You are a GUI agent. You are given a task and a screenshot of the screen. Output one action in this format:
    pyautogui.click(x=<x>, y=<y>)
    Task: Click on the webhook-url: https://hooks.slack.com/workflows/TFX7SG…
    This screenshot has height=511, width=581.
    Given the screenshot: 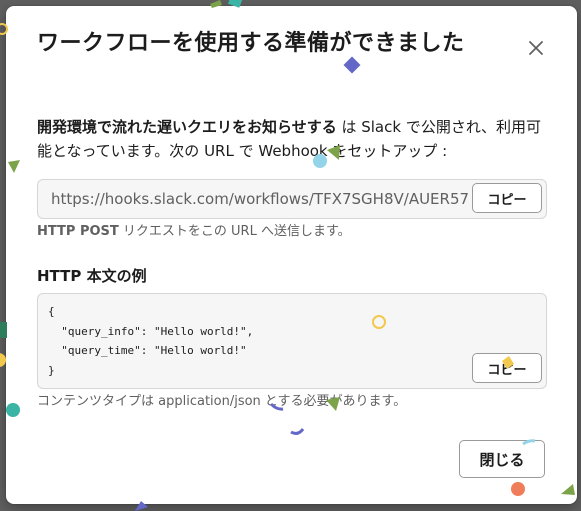 What is the action you would take?
    pyautogui.click(x=260, y=199)
    